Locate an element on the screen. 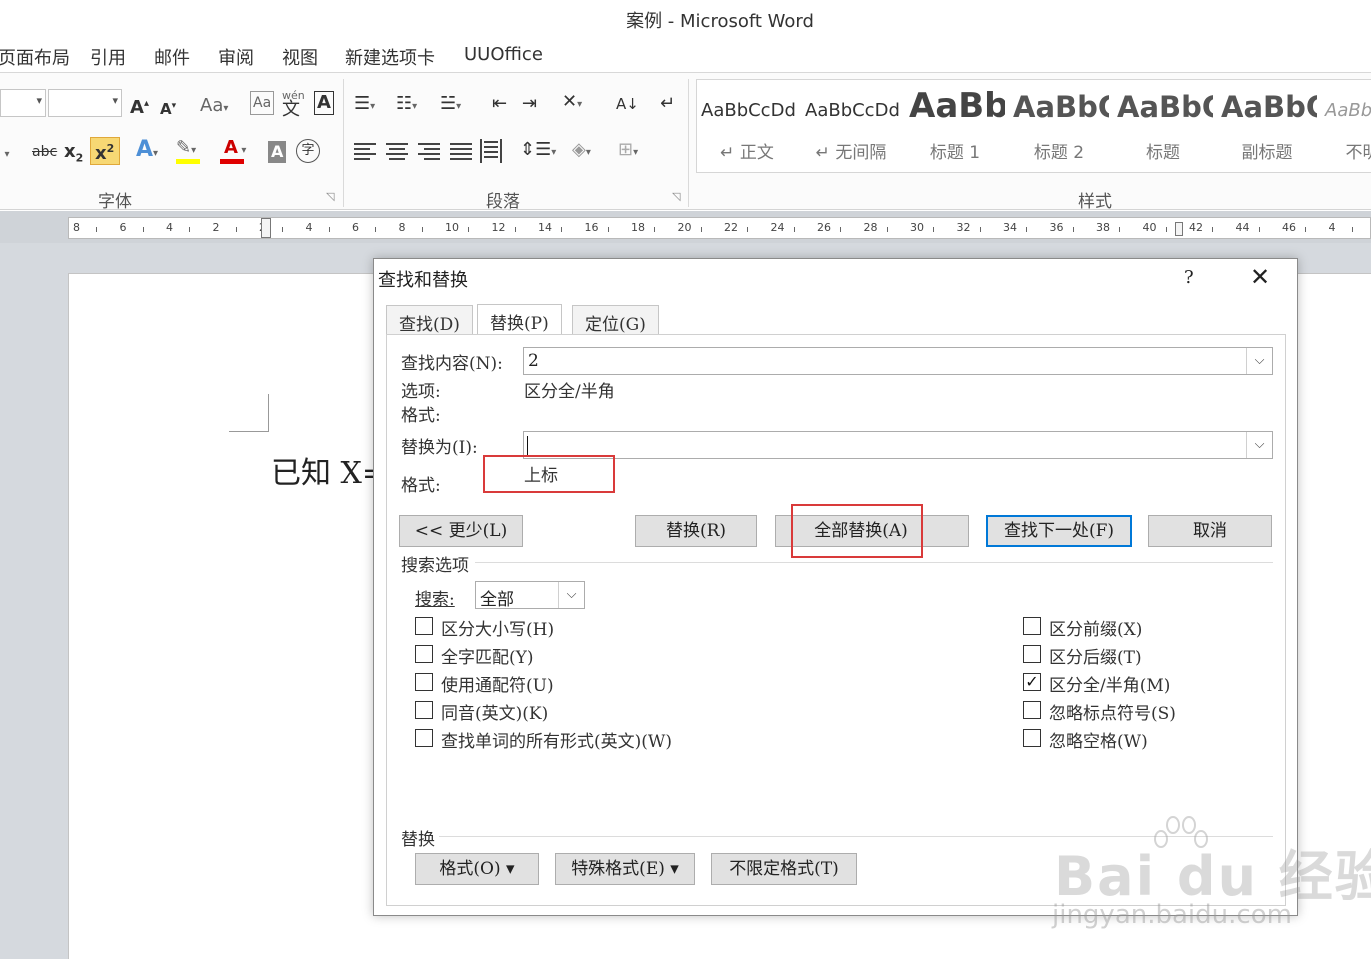 Image resolution: width=1371 pixels, height=959 pixels. style-no-spacing: AaBbCcDdI ↵ 无间隔 is located at coordinates (851, 126).